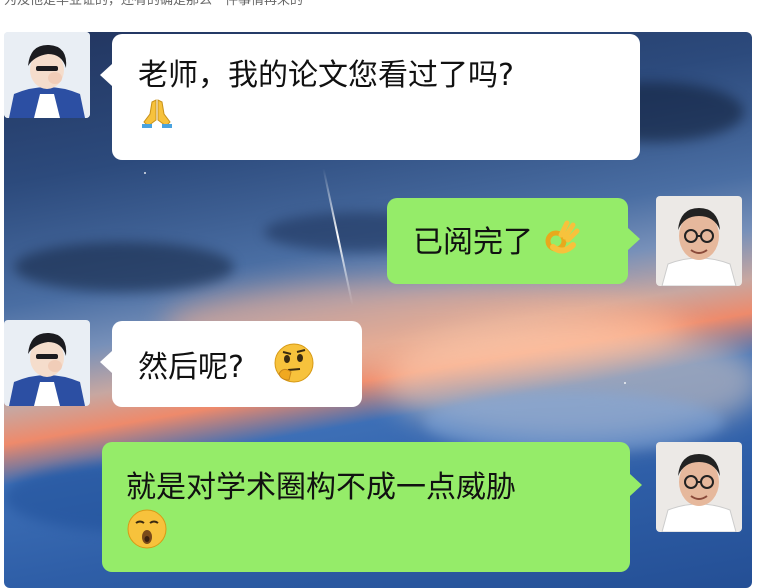 This screenshot has height=588, width=764. I want to click on cloud, so click(124, 267).